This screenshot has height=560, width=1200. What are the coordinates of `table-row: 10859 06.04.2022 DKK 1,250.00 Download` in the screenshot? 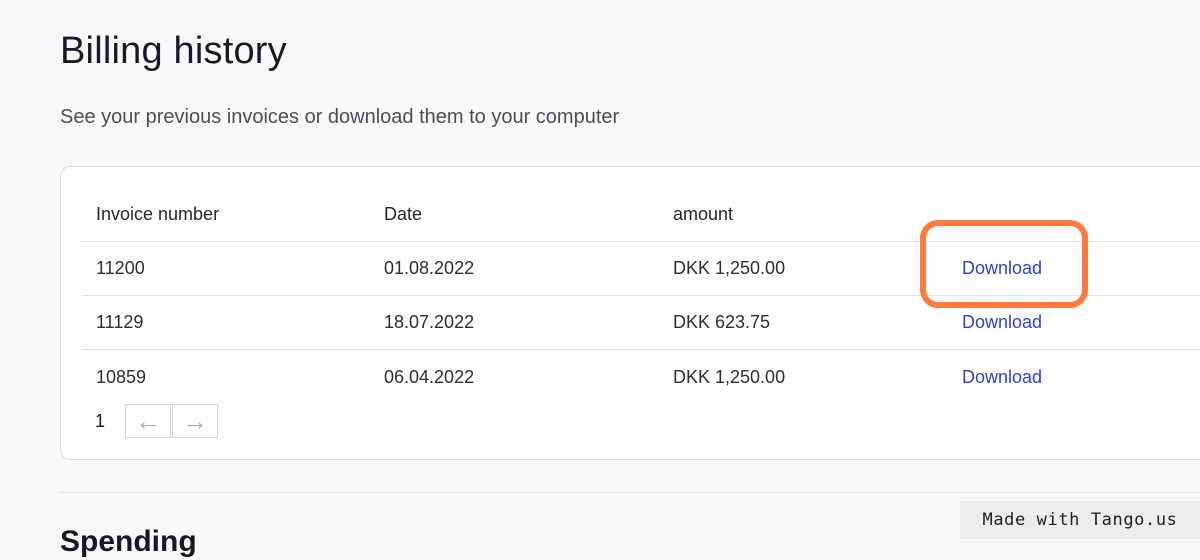 It's located at (641, 377).